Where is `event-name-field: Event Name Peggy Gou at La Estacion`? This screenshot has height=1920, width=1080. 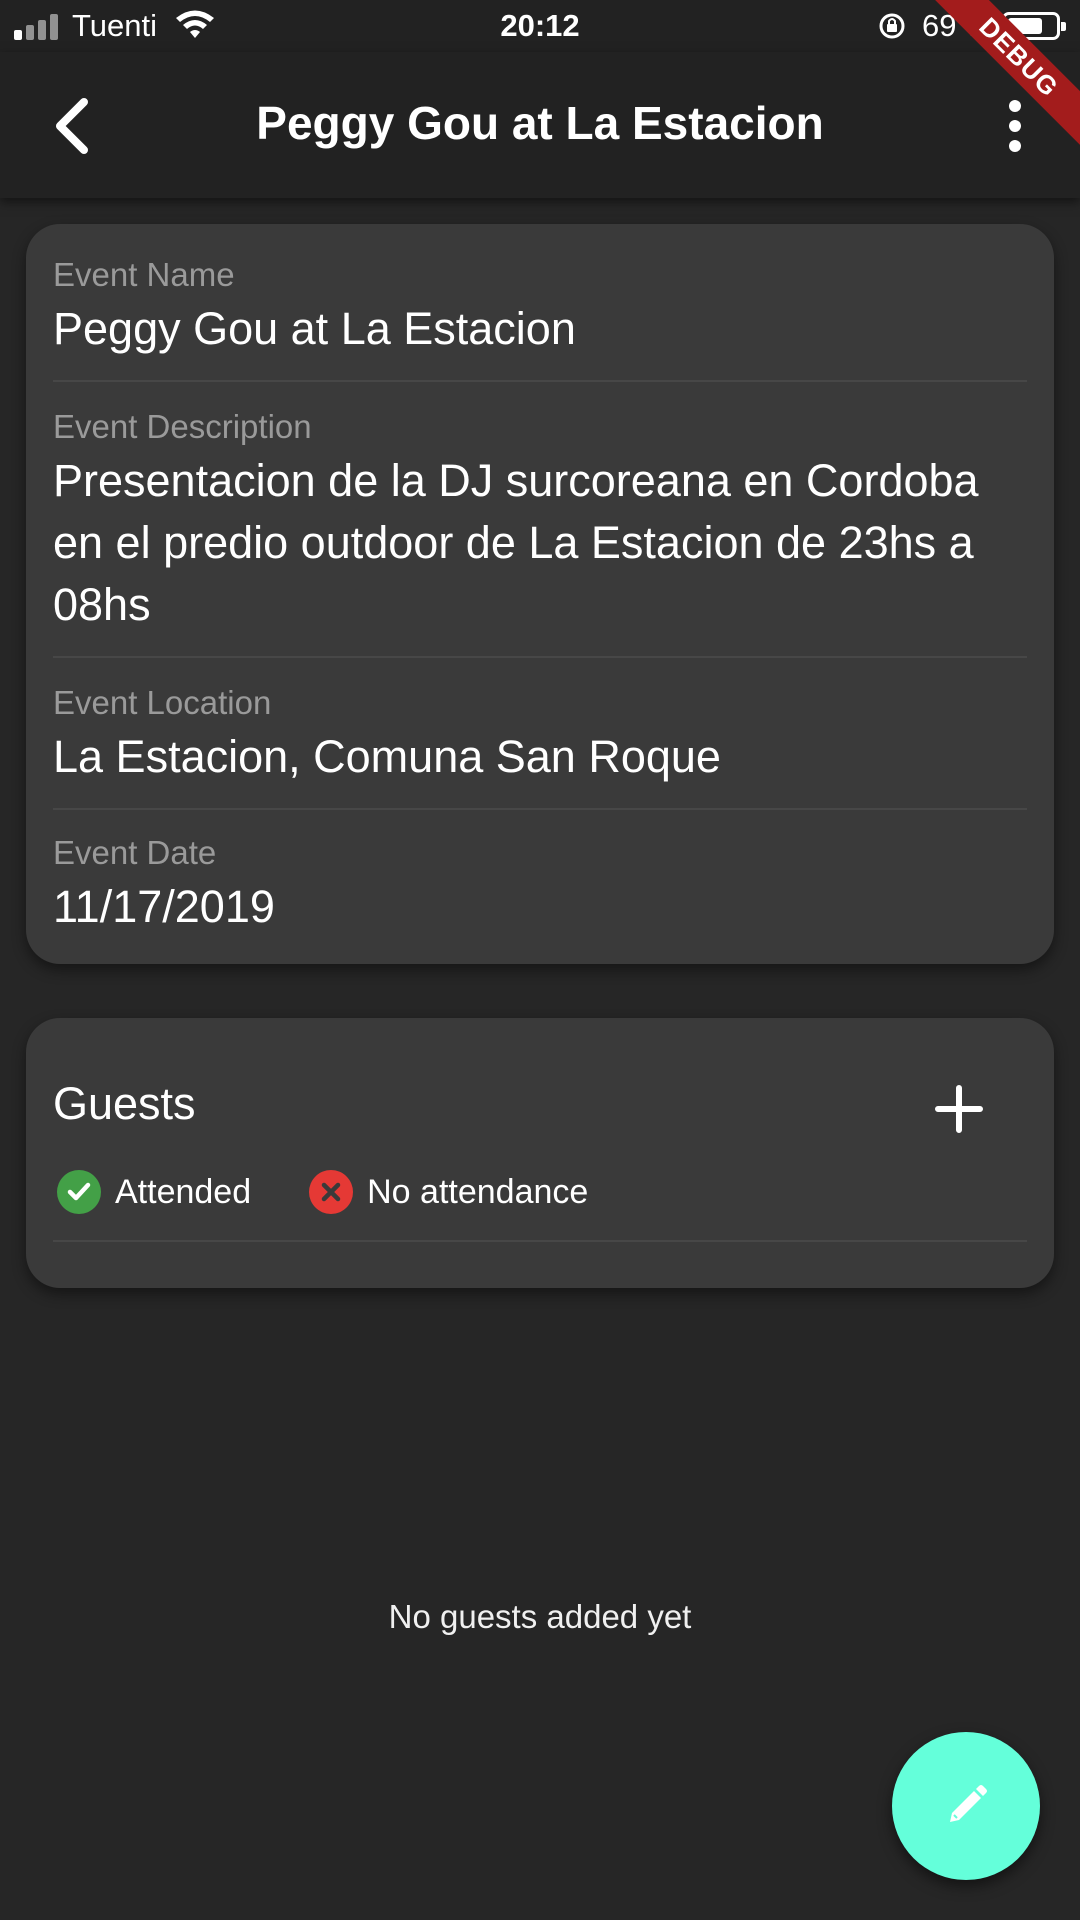 event-name-field: Event Name Peggy Gou at La Estacion is located at coordinates (540, 308).